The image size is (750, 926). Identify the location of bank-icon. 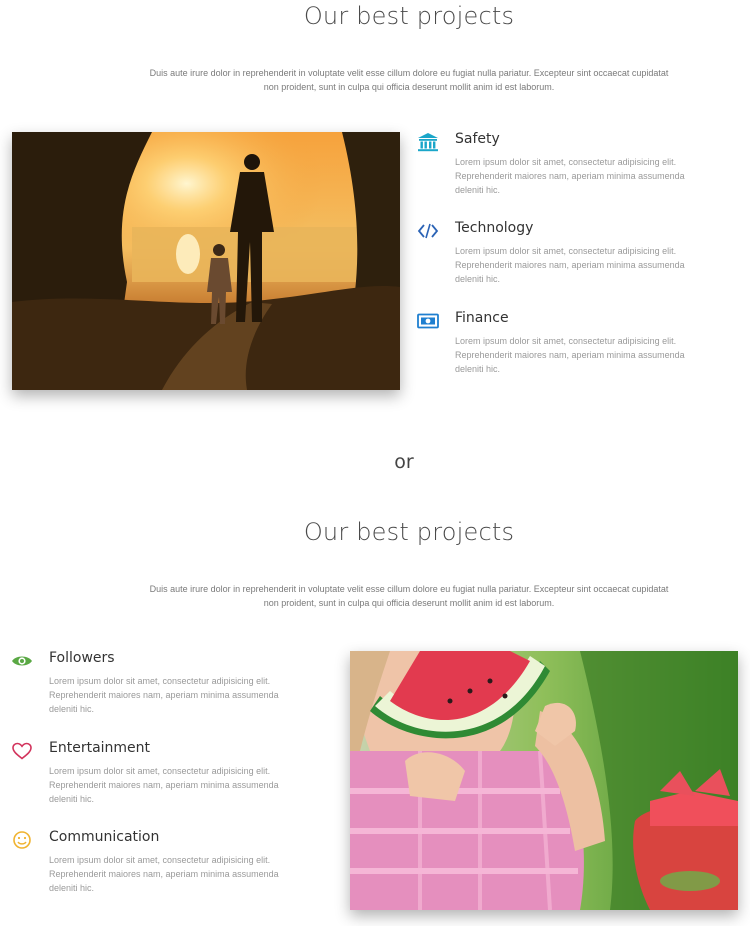
(428, 142).